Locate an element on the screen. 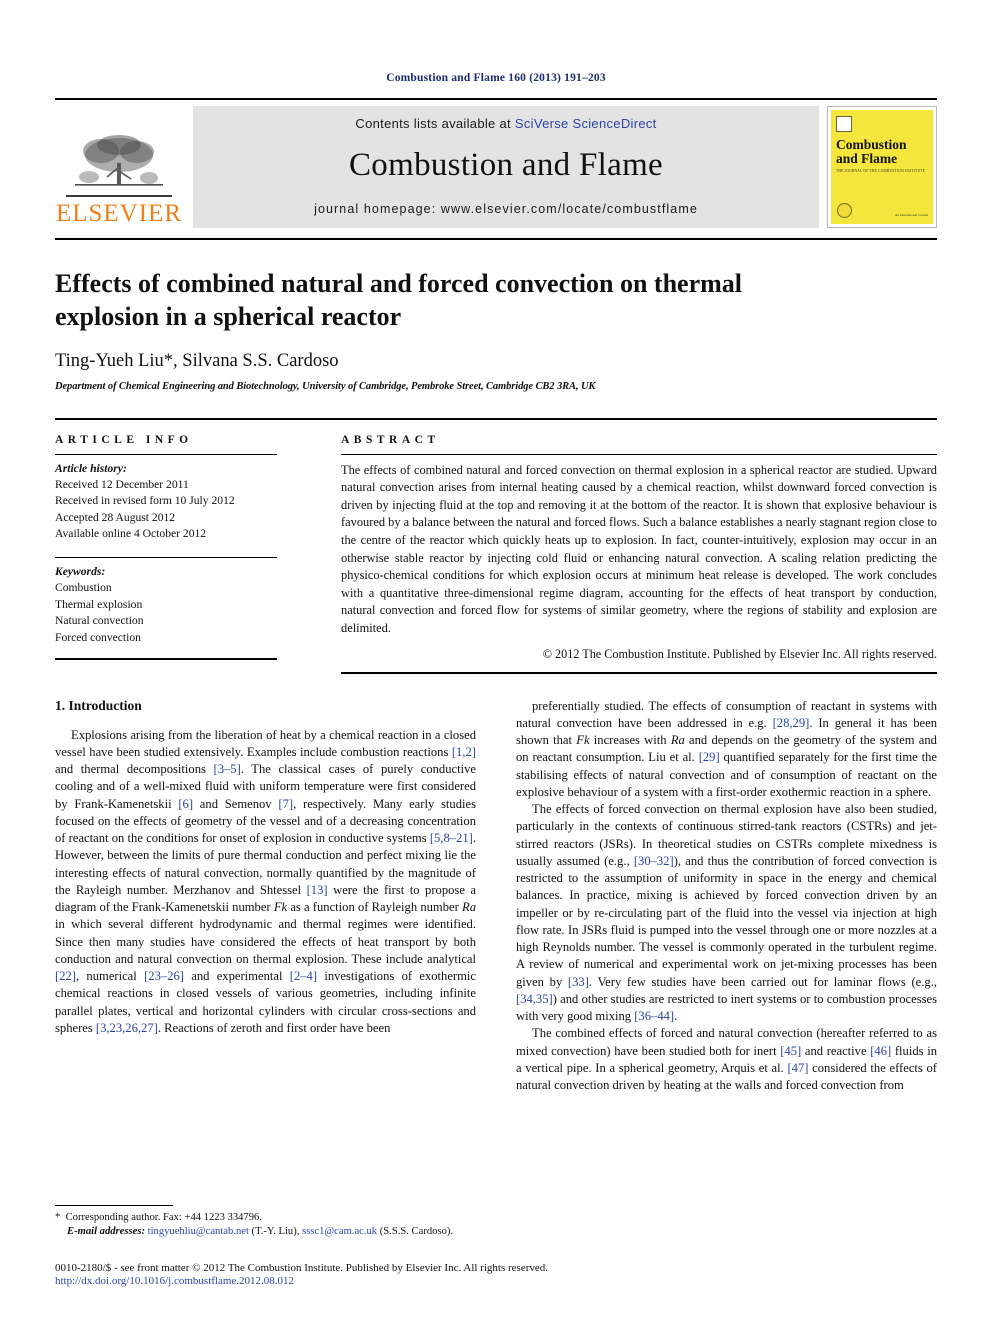  citation-link: [23–26] is located at coordinates (164, 976).